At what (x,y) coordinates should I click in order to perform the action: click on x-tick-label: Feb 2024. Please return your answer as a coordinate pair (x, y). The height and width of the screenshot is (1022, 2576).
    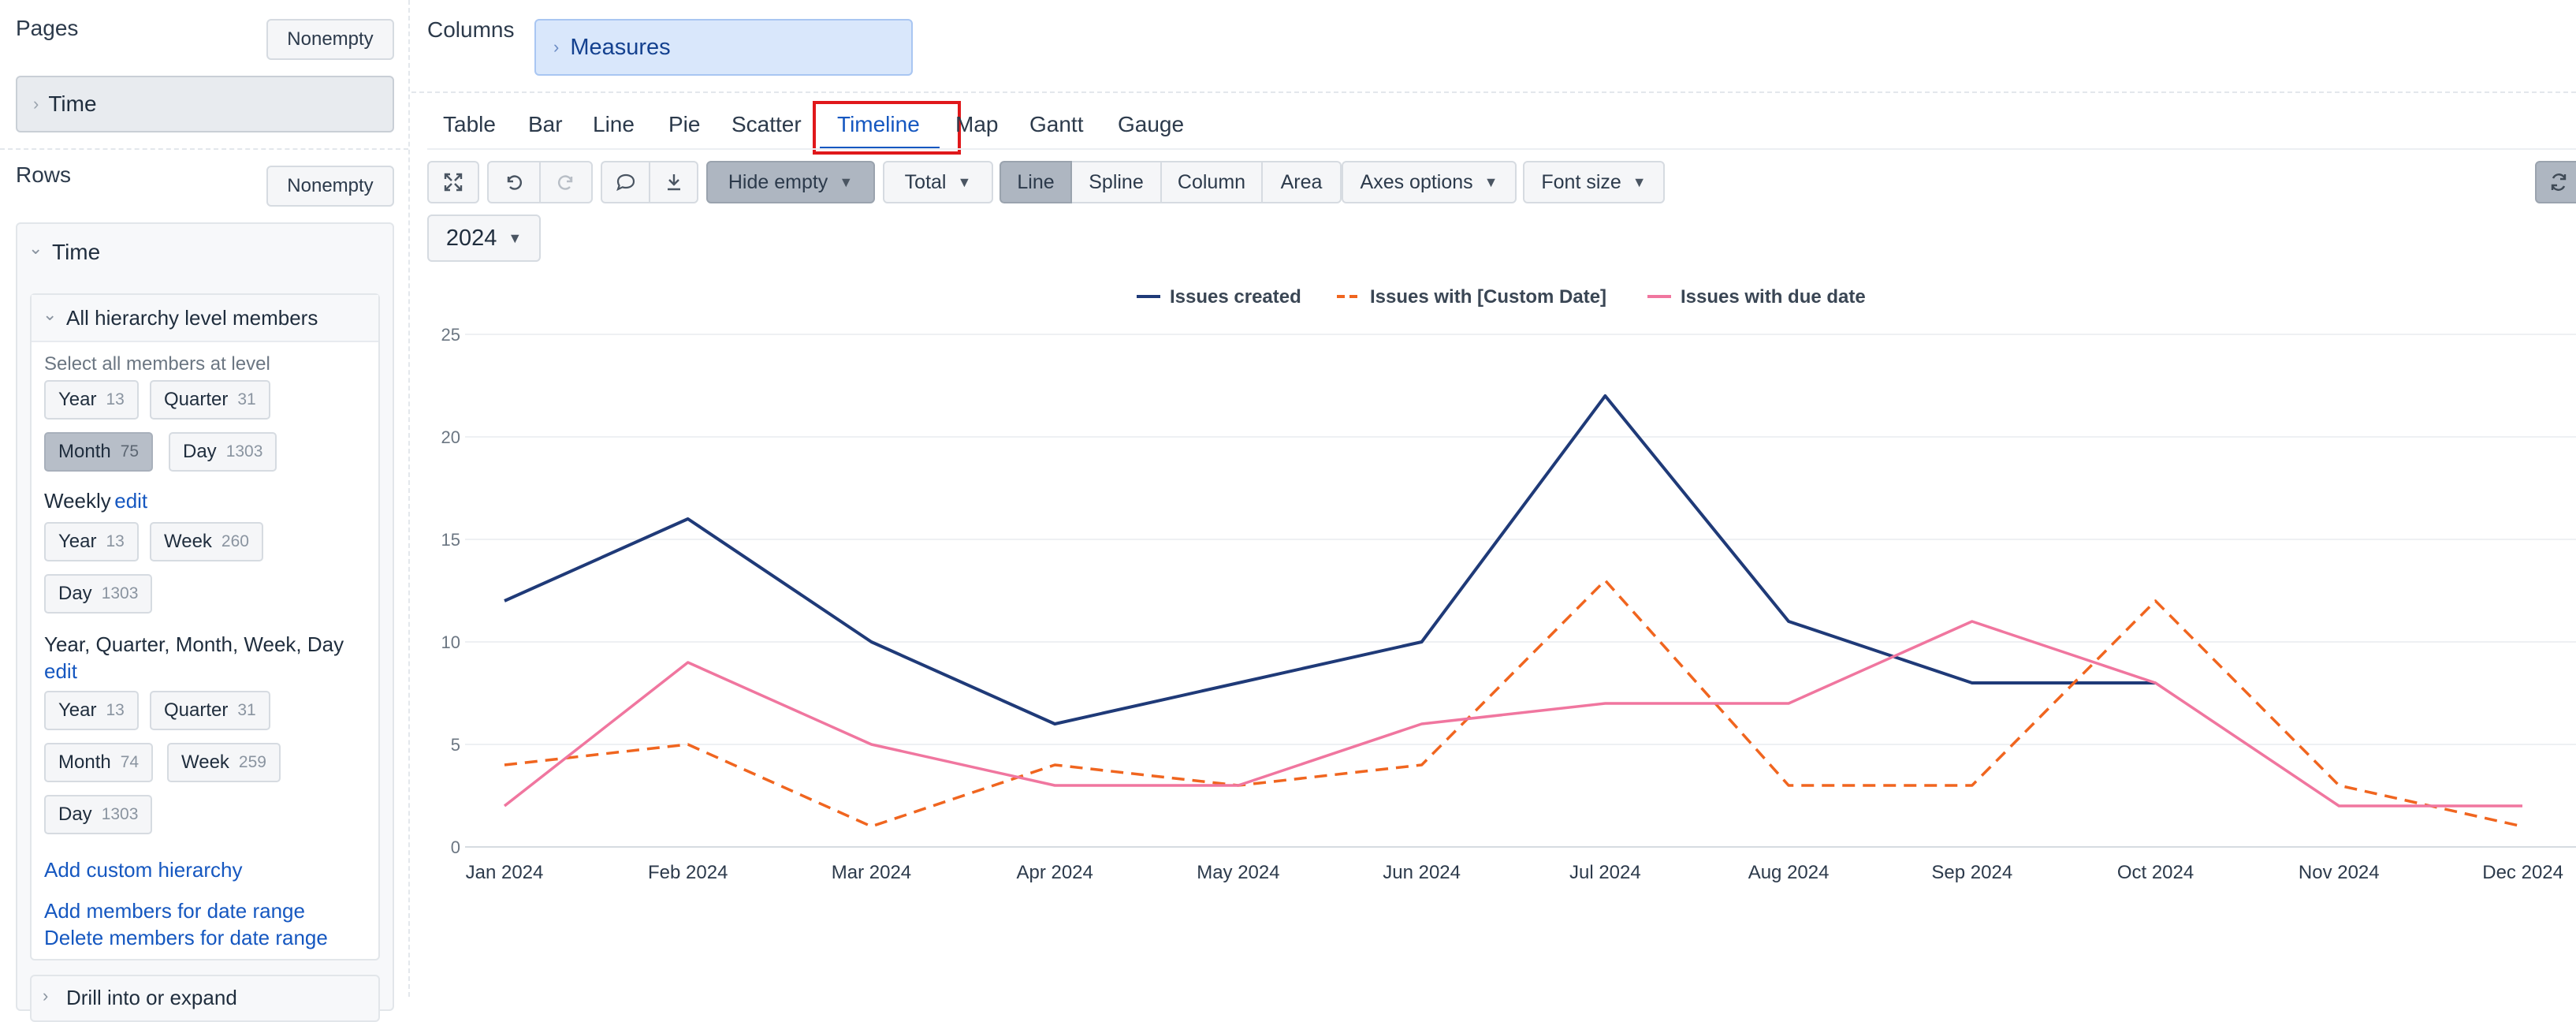
    Looking at the image, I should click on (688, 872).